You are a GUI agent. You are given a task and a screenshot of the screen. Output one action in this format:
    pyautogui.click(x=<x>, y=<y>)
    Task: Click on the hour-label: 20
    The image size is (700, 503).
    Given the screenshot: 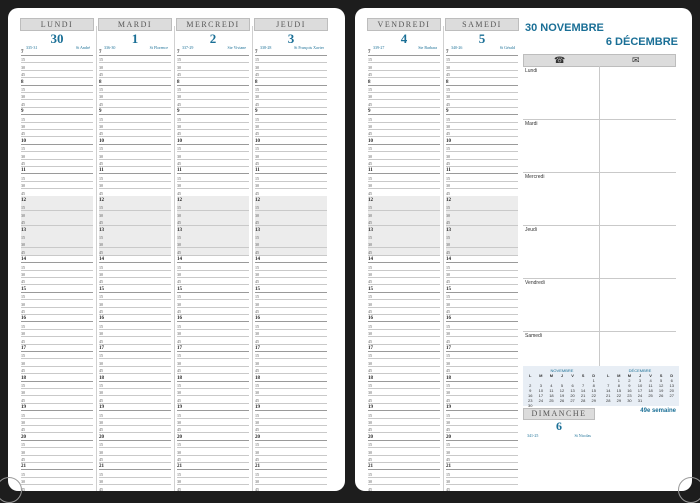 What is the action you would take?
    pyautogui.click(x=179, y=437)
    